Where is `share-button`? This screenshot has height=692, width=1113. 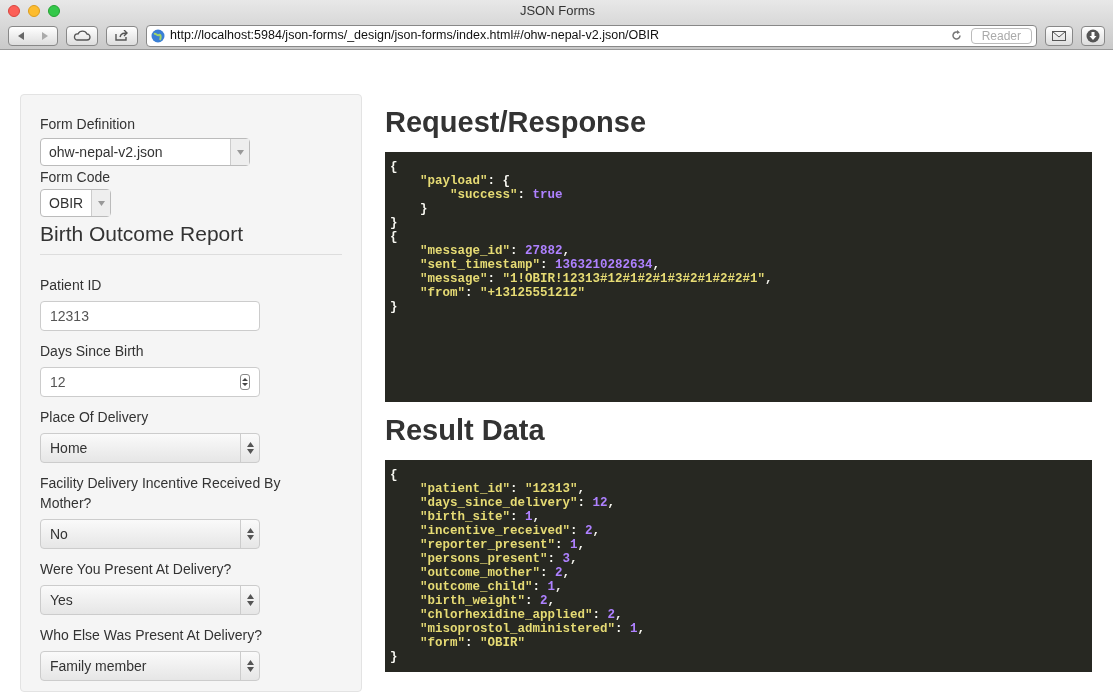
share-button is located at coordinates (122, 35).